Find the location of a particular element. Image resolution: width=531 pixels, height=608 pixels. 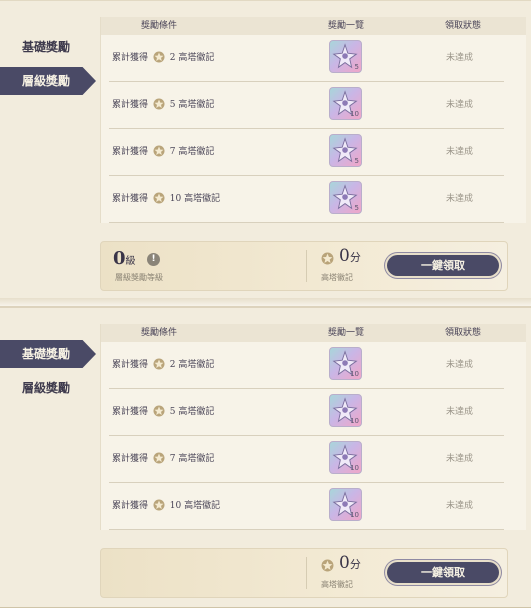

table-row: 累計獲得 2 高塔徽記 10 未達成 is located at coordinates (306, 365).